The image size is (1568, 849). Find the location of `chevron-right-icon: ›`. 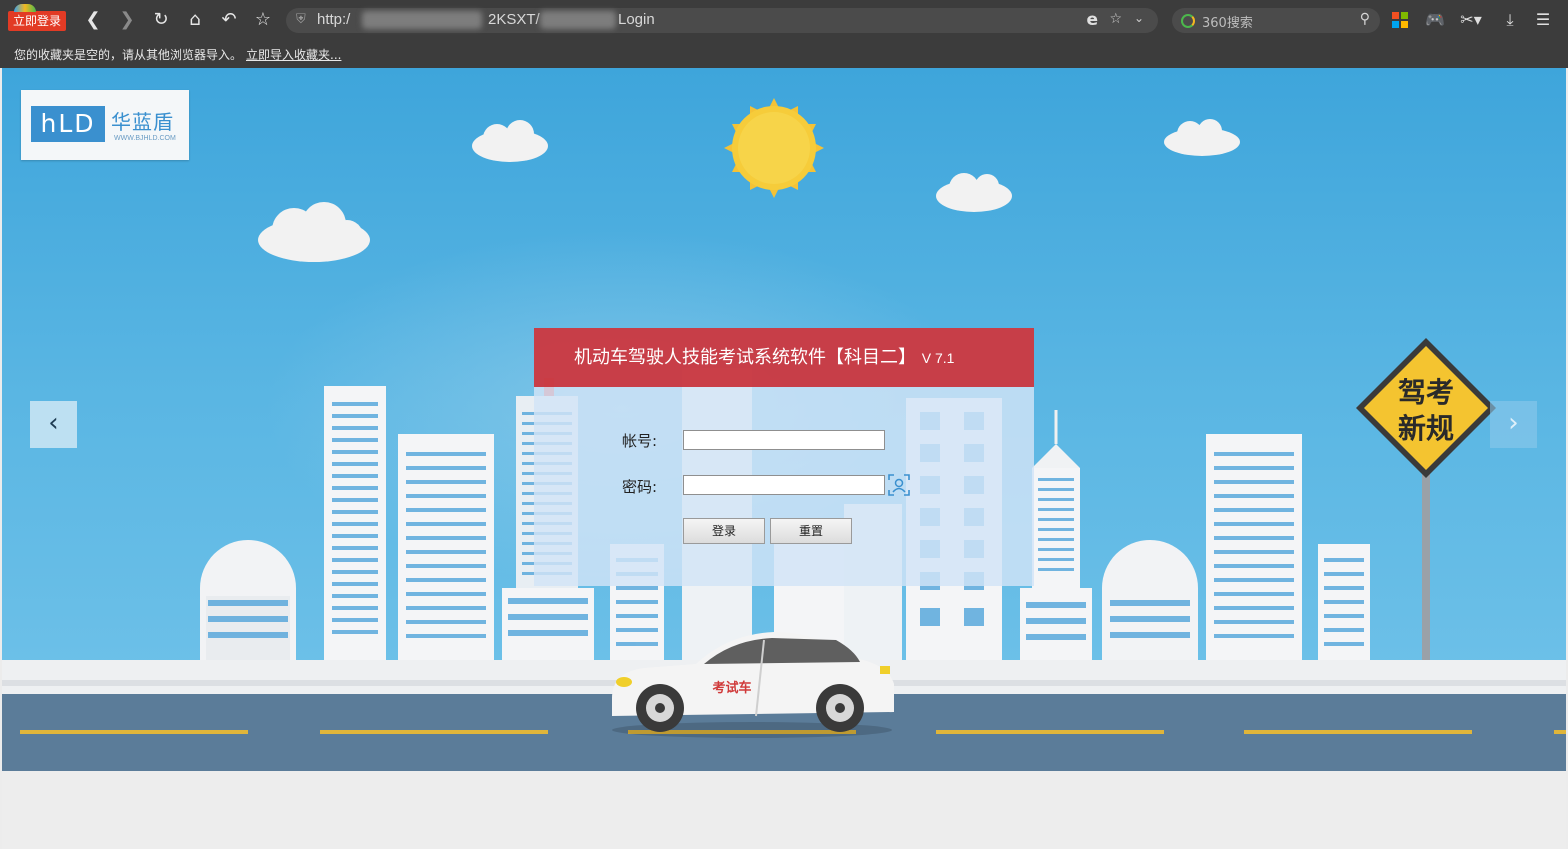

chevron-right-icon: › is located at coordinates (1513, 423).